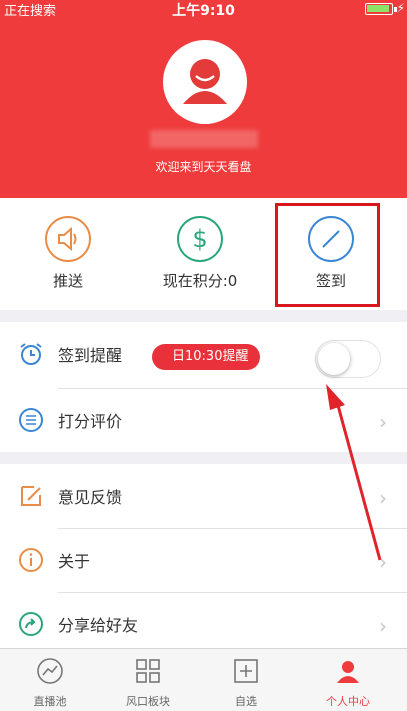 The image size is (407, 711). Describe the element at coordinates (203, 496) in the screenshot. I see `feedback-row: 意见反馈 ›` at that location.